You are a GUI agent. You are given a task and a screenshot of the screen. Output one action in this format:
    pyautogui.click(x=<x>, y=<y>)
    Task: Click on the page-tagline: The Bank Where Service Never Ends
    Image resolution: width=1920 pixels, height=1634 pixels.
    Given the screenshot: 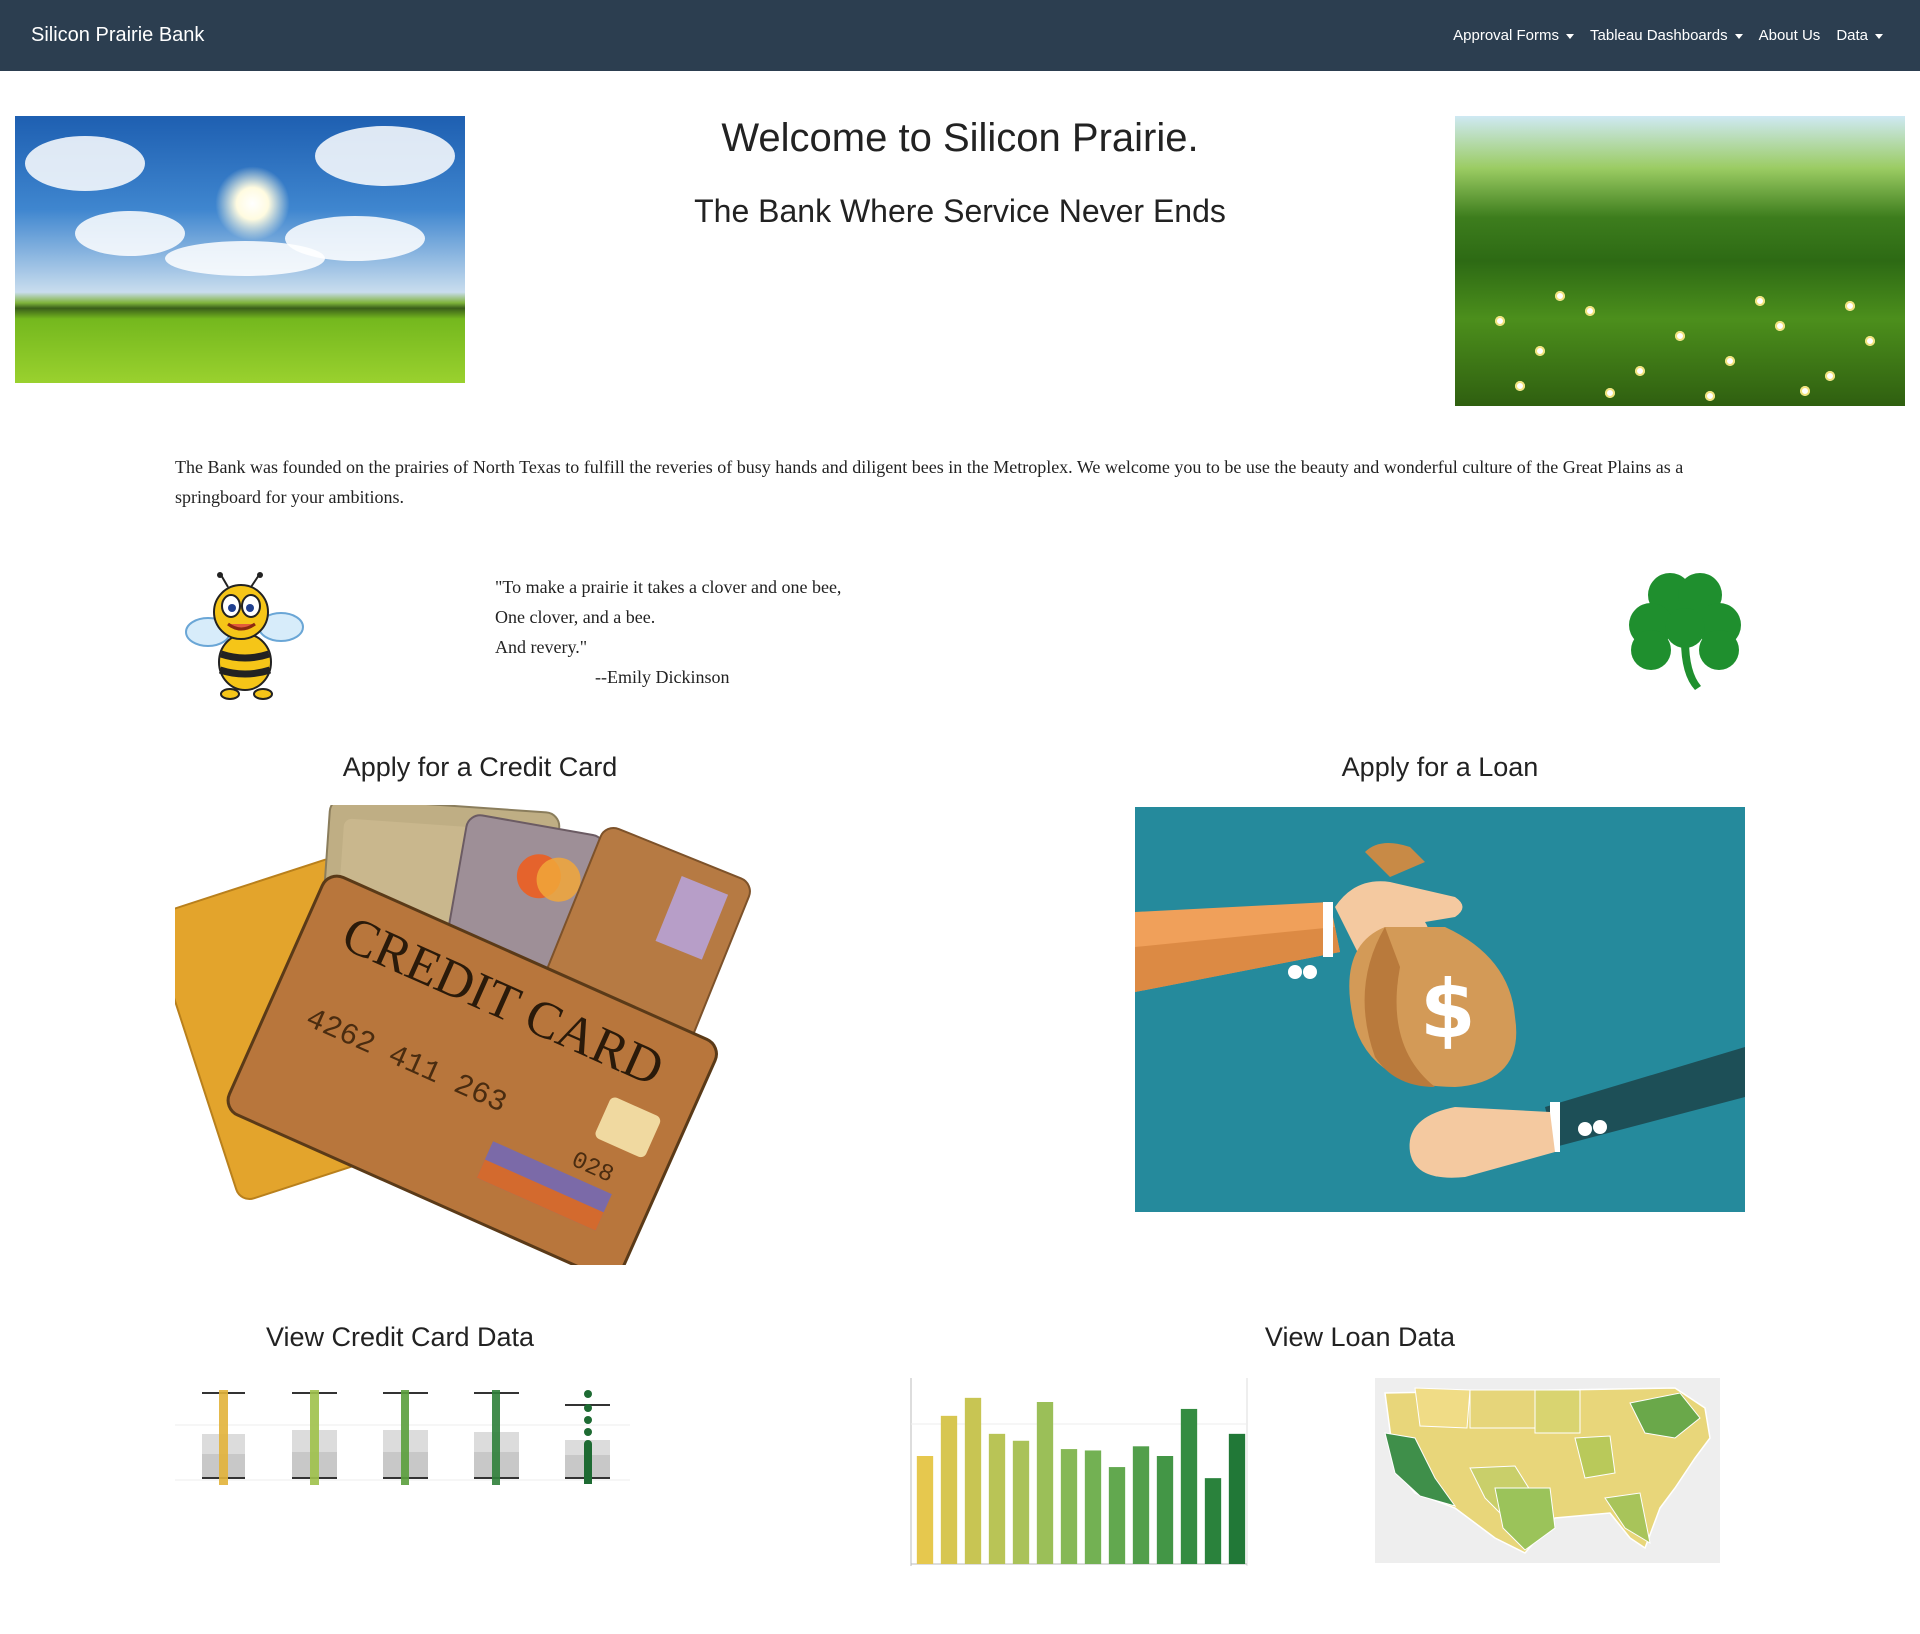 What is the action you would take?
    pyautogui.click(x=960, y=211)
    